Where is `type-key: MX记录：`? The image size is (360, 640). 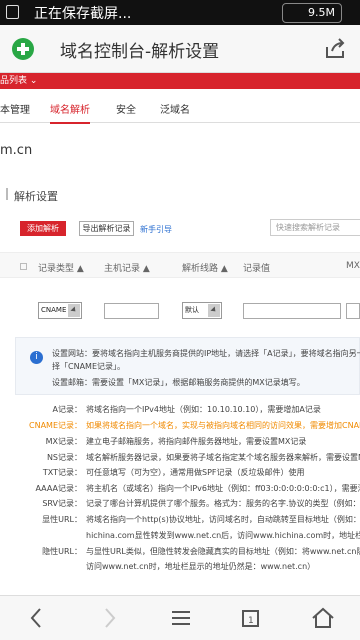 type-key: MX记录： is located at coordinates (63, 441).